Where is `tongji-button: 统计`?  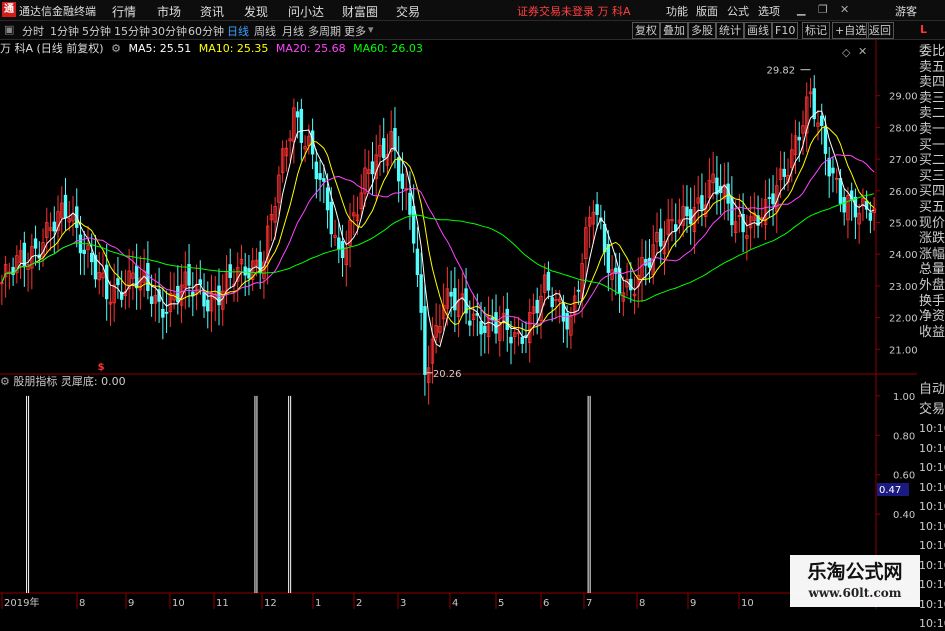
tongji-button: 统计 is located at coordinates (730, 30).